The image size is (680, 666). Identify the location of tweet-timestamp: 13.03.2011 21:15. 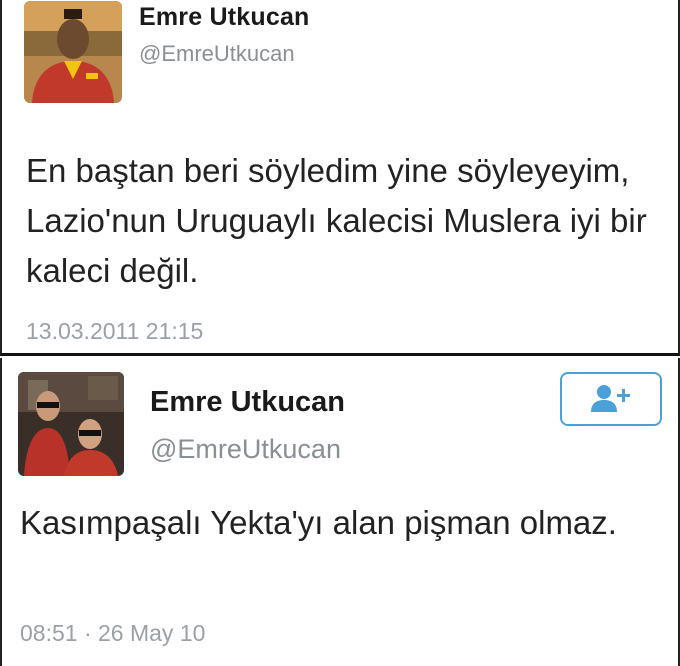
(114, 331).